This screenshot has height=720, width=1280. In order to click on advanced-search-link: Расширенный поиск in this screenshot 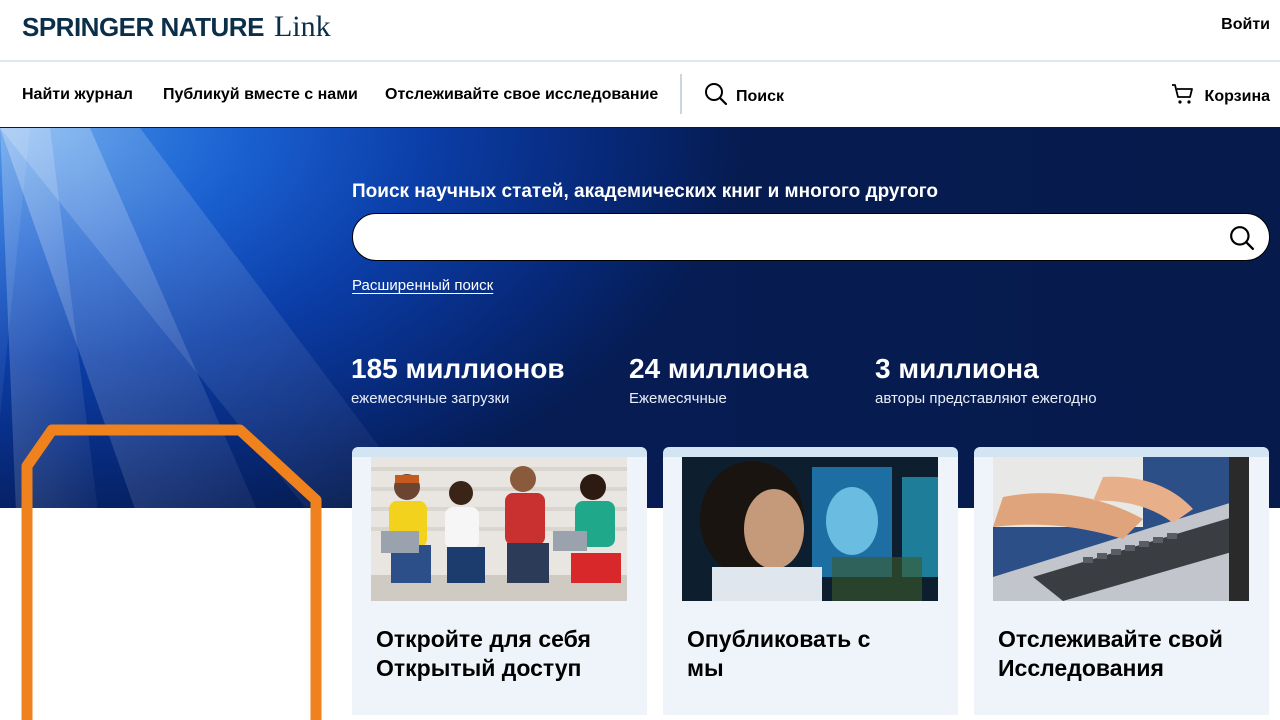, I will do `click(422, 285)`.